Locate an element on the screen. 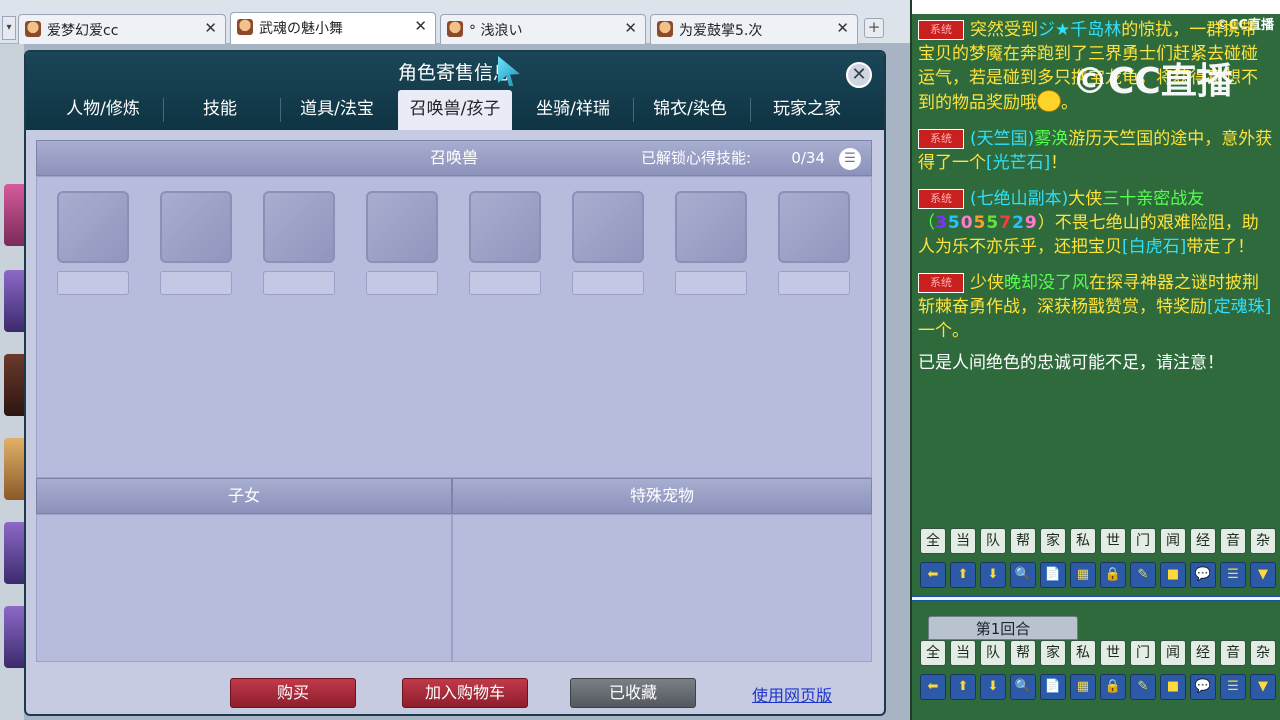 The image size is (1280, 720). browser-tab-1: 爱梦幻爱cc ✕ is located at coordinates (122, 29).